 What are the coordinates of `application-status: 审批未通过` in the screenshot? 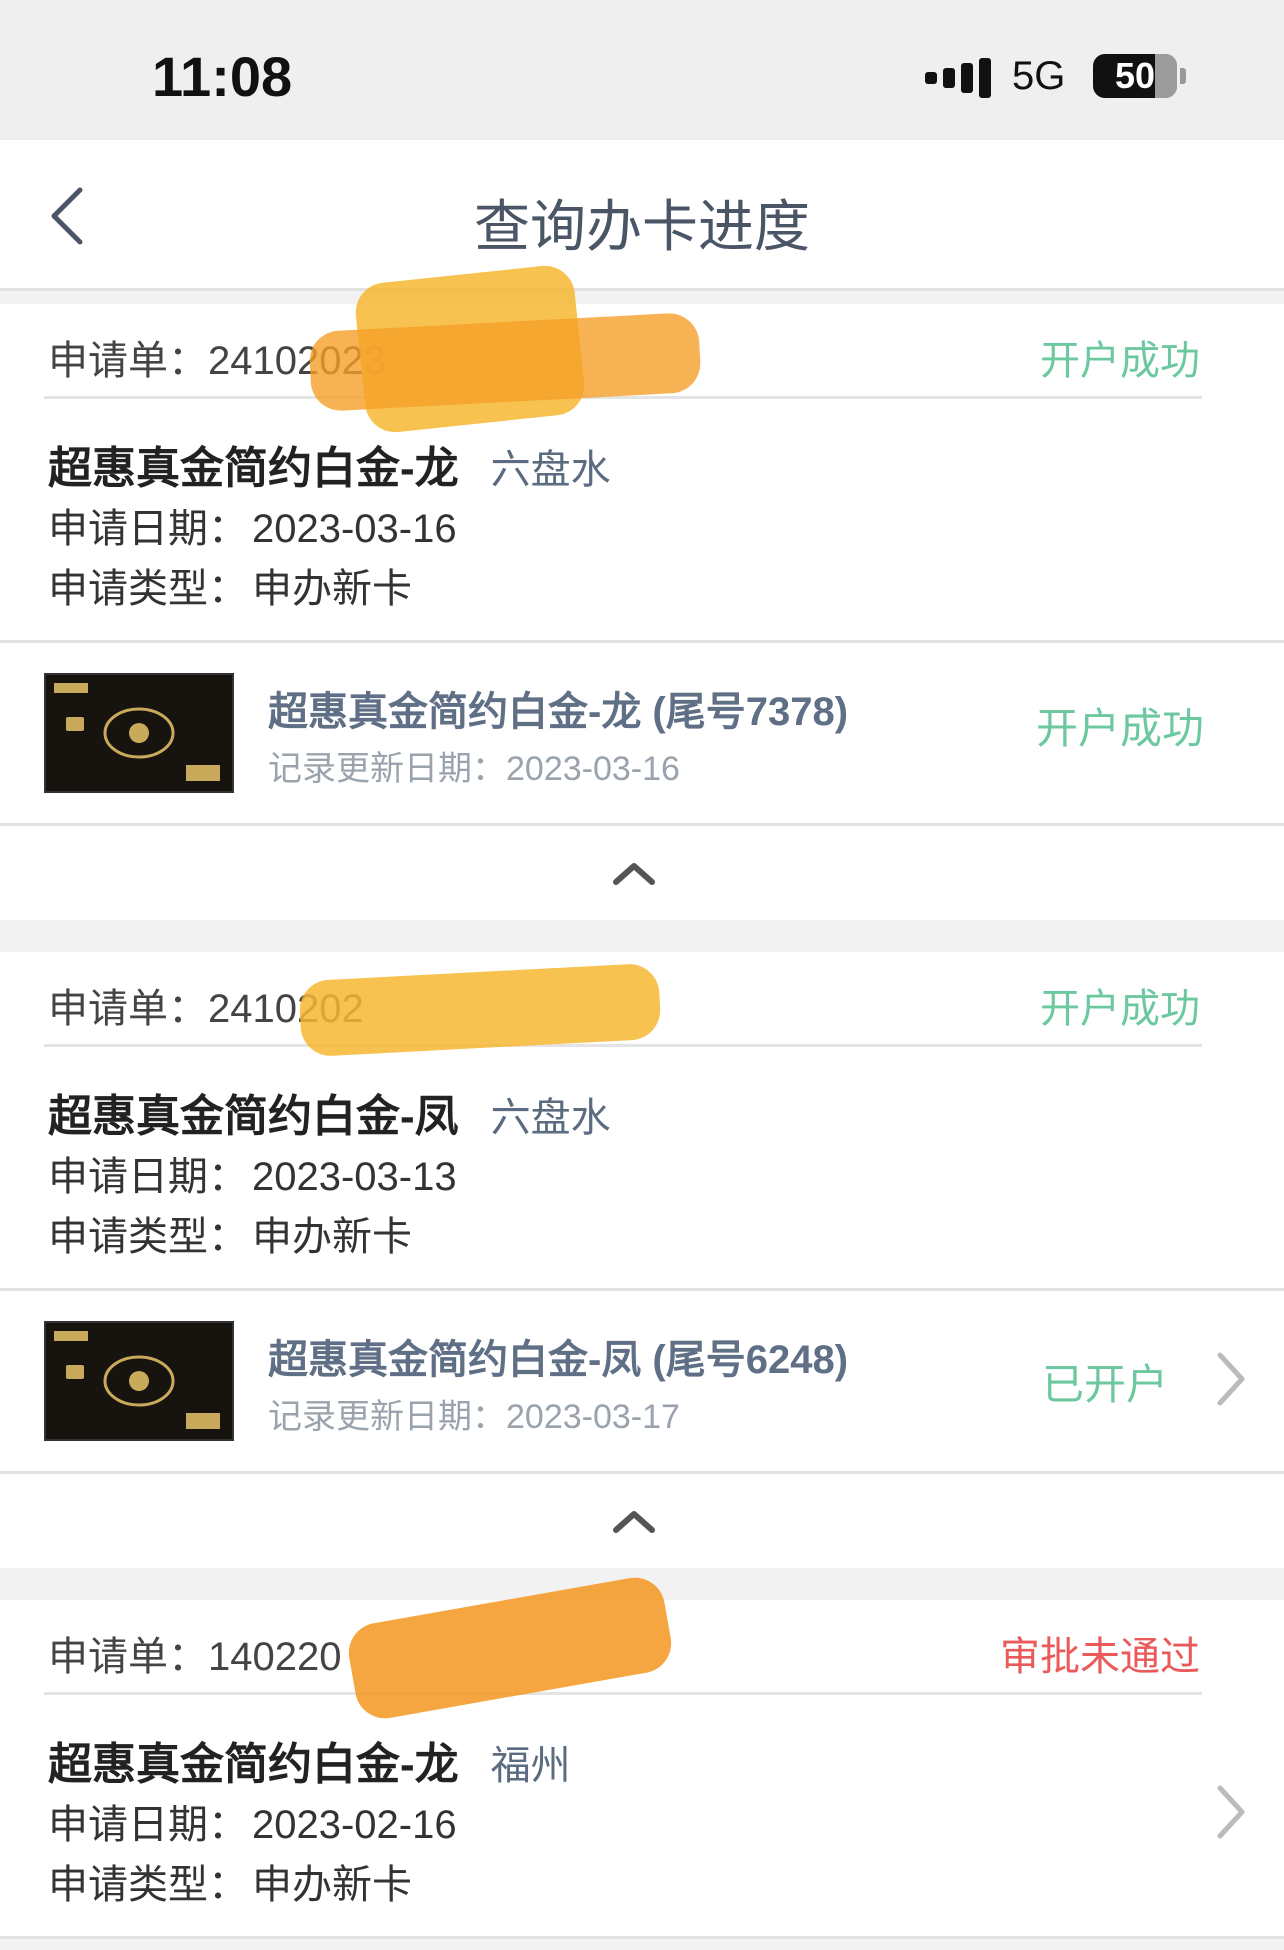 It's located at (1100, 1657).